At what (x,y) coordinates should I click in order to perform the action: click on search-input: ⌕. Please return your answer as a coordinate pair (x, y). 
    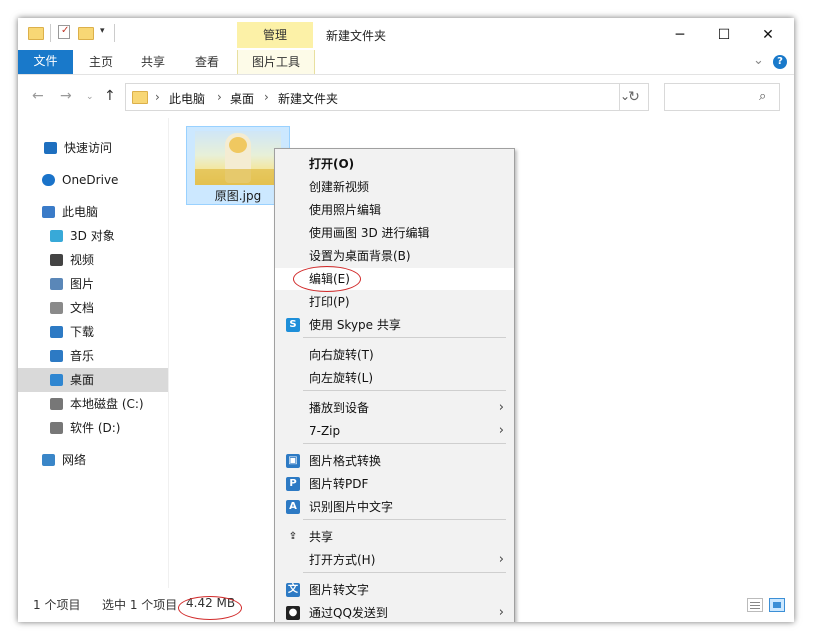
    Looking at the image, I should click on (722, 97).